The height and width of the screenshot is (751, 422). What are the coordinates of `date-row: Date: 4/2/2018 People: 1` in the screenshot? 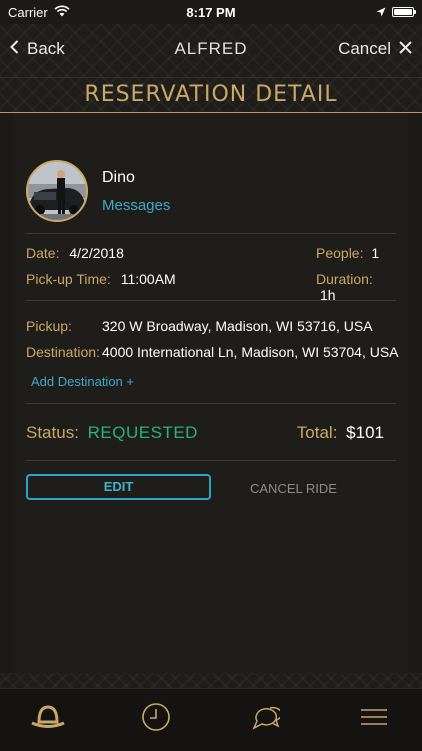 It's located at (211, 253).